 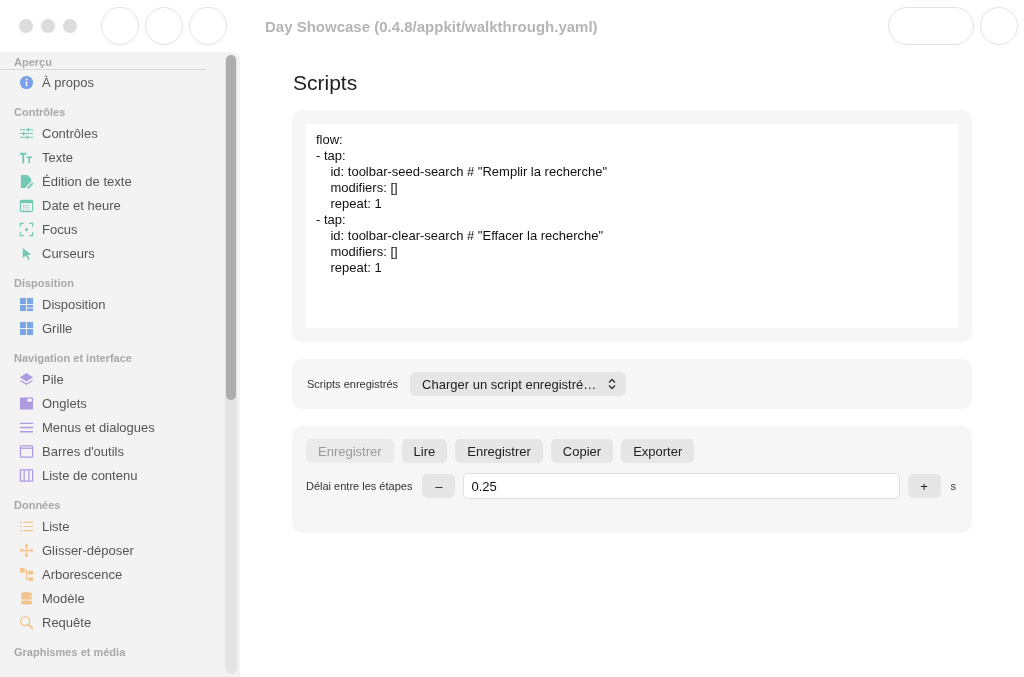 What do you see at coordinates (431, 26) in the screenshot?
I see `window-title: Day Showcase (0.4.8/appkit/walkthrough.yaml)` at bounding box center [431, 26].